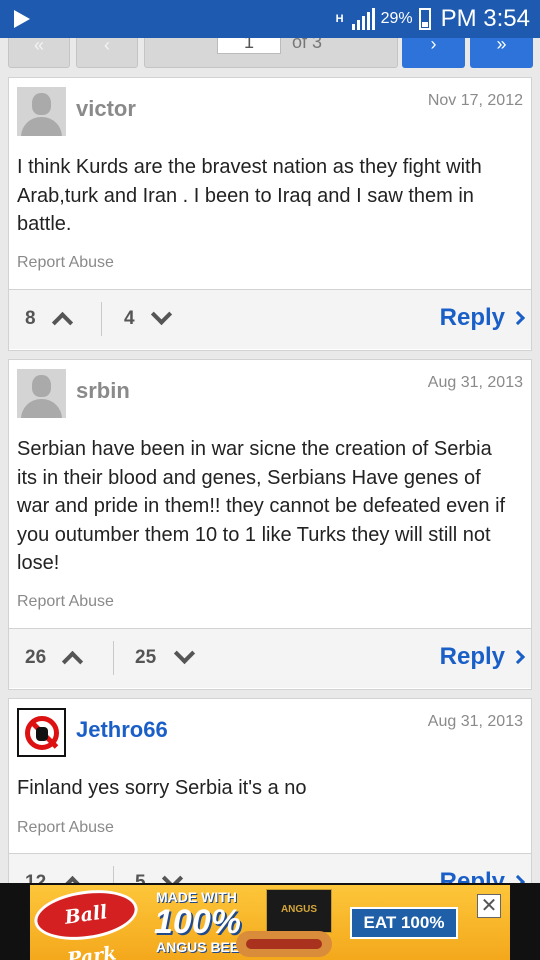 The image size is (540, 960). Describe the element at coordinates (197, 922) in the screenshot. I see `ad-percent: 100%` at that location.